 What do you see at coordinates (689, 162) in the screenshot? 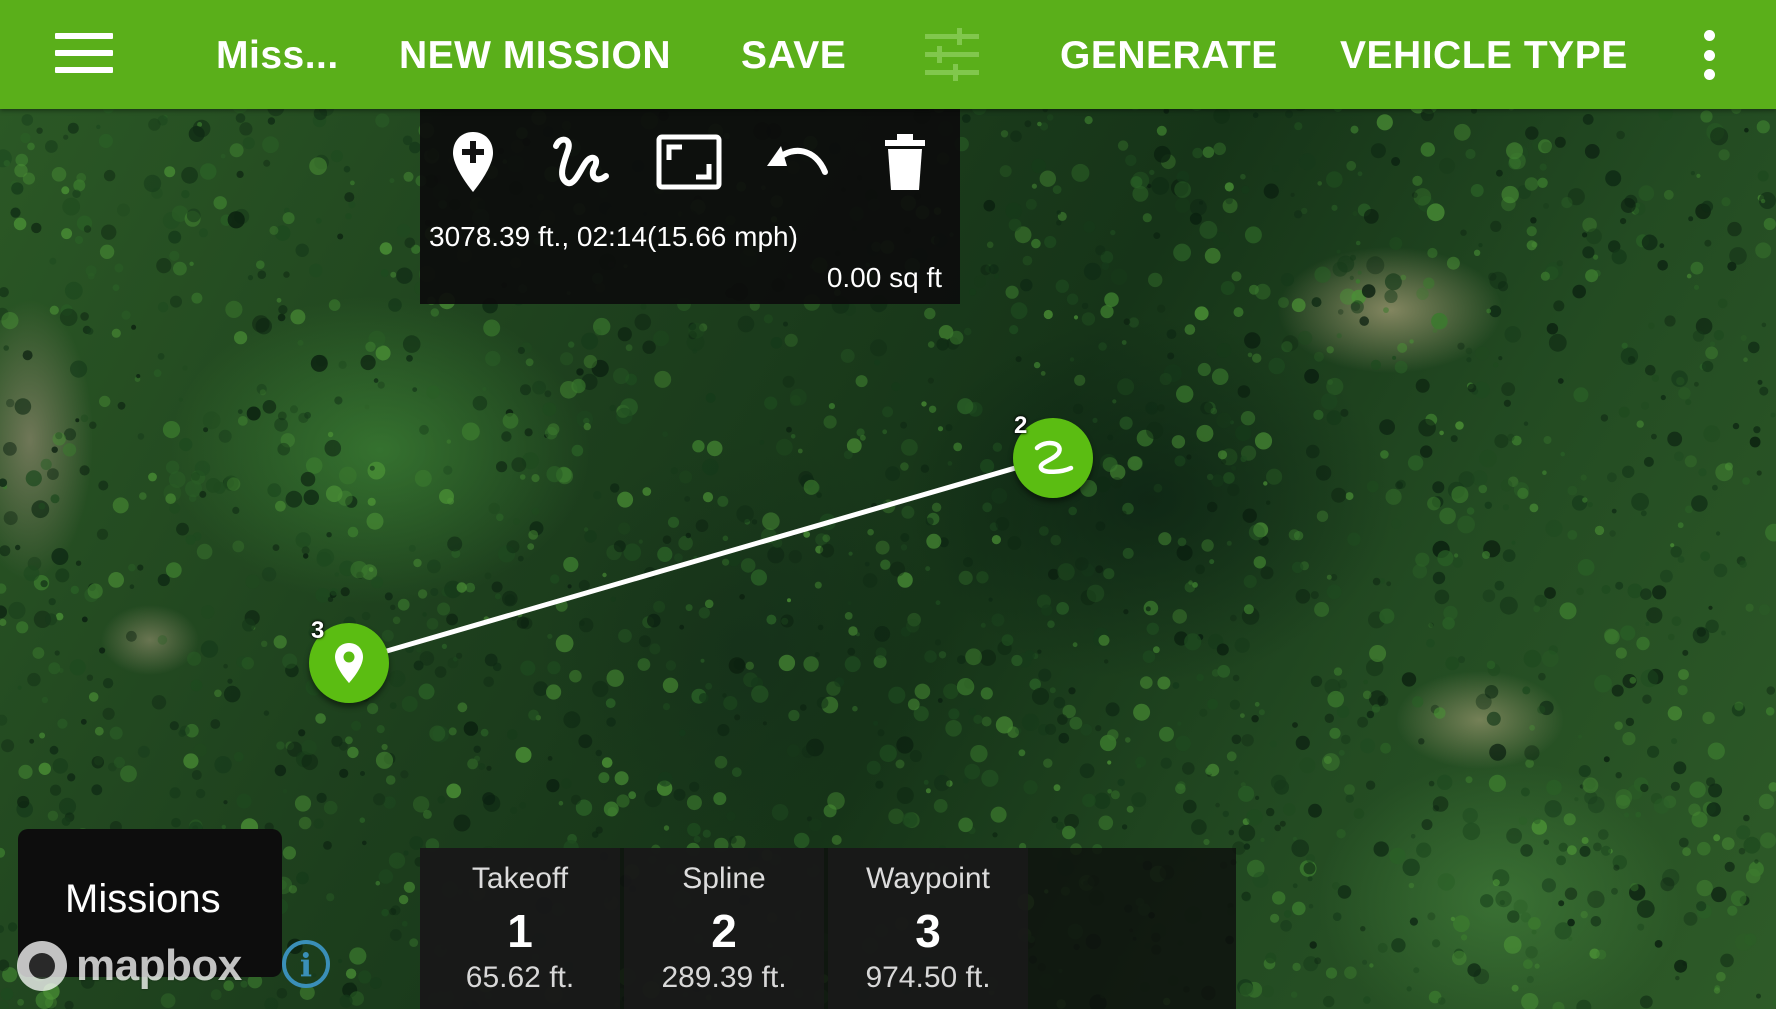
I see `fit-screen-icon` at bounding box center [689, 162].